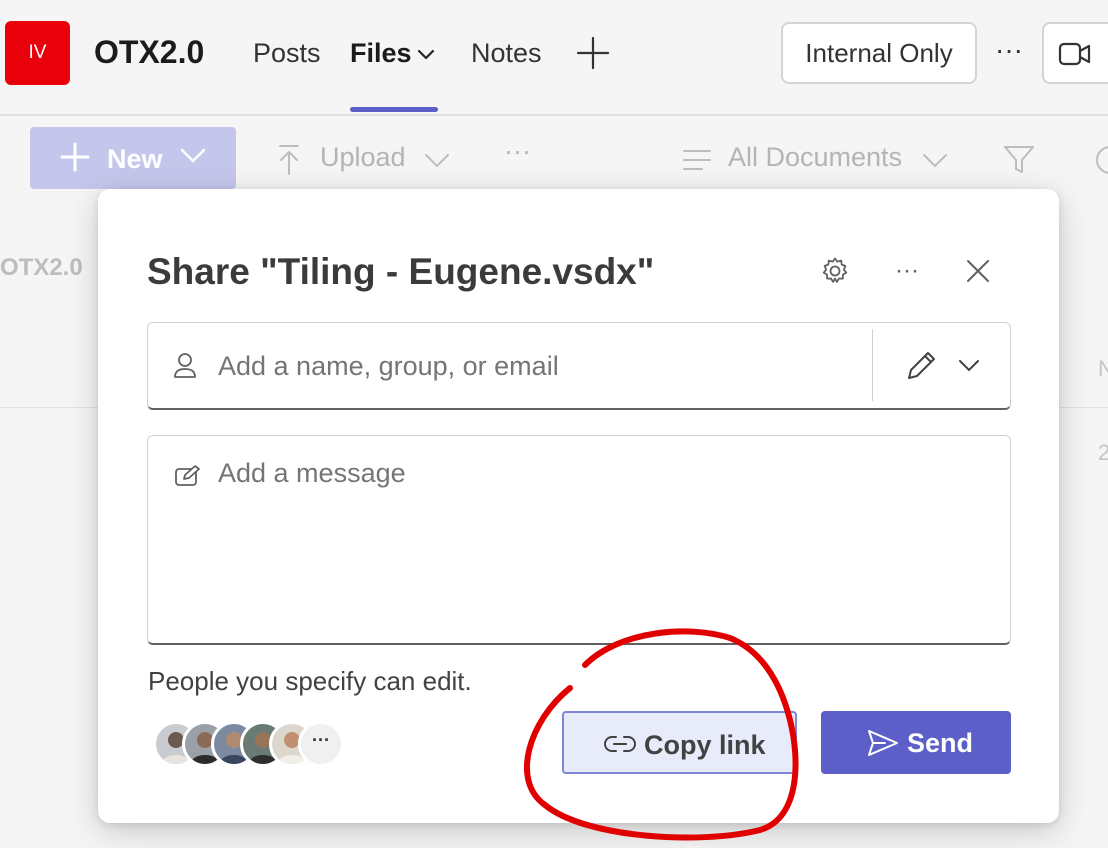 The image size is (1108, 848). I want to click on upload-icon, so click(289, 160).